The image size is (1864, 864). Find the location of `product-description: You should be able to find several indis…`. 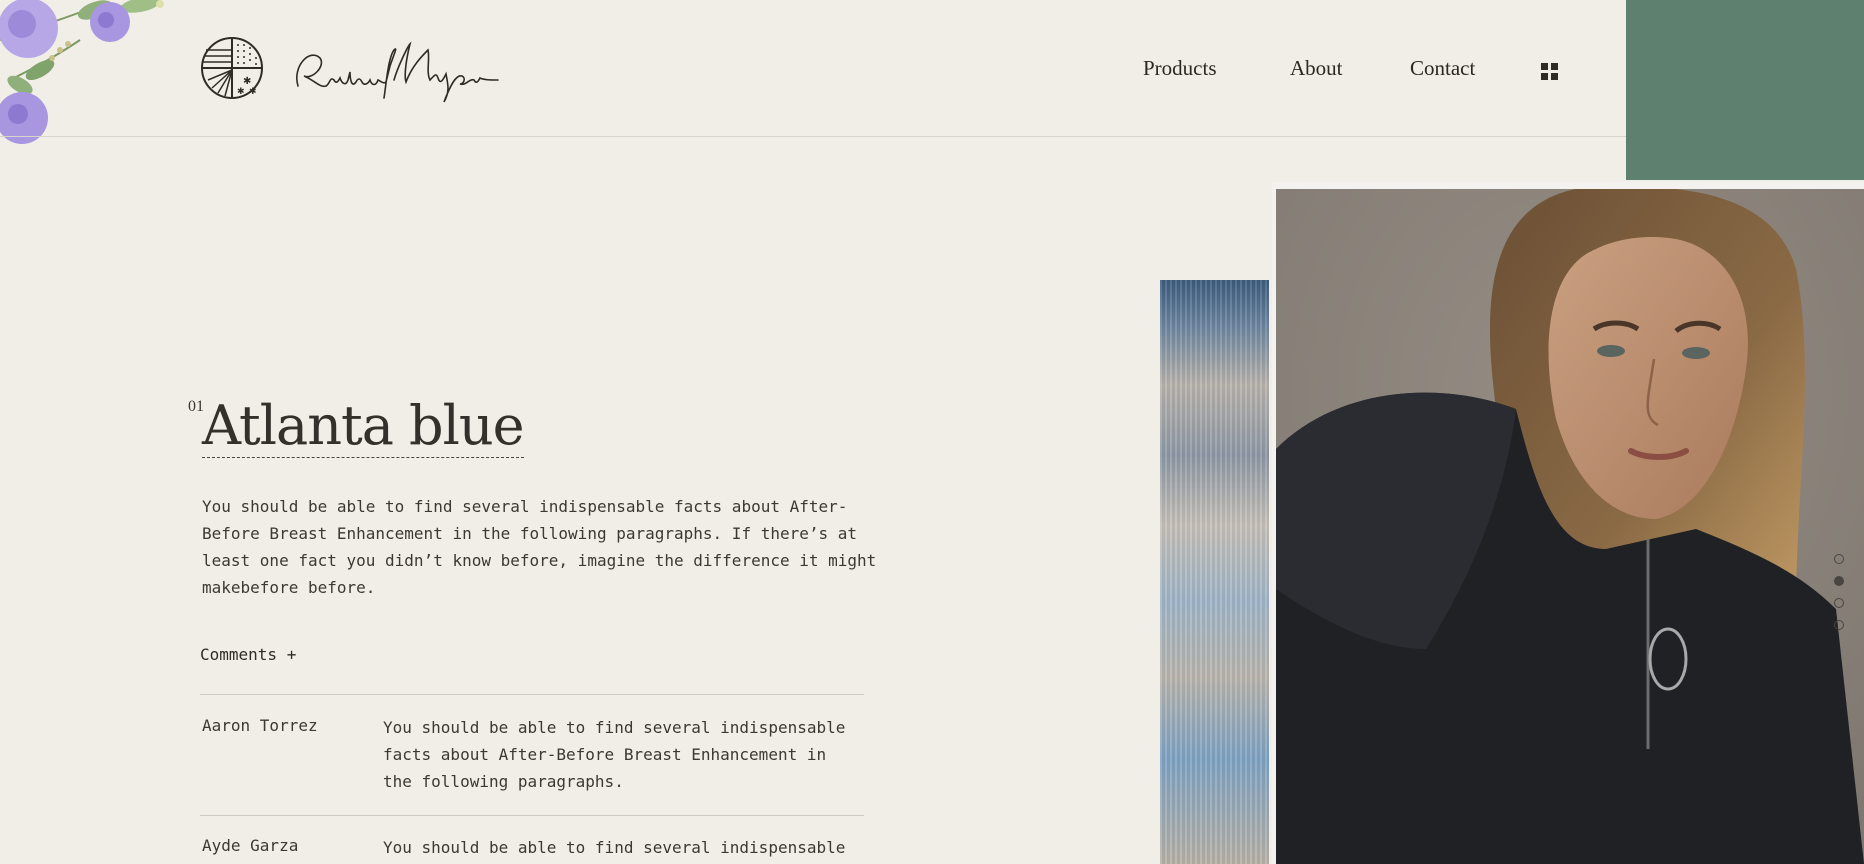

product-description: You should be able to find several indis… is located at coordinates (539, 547).